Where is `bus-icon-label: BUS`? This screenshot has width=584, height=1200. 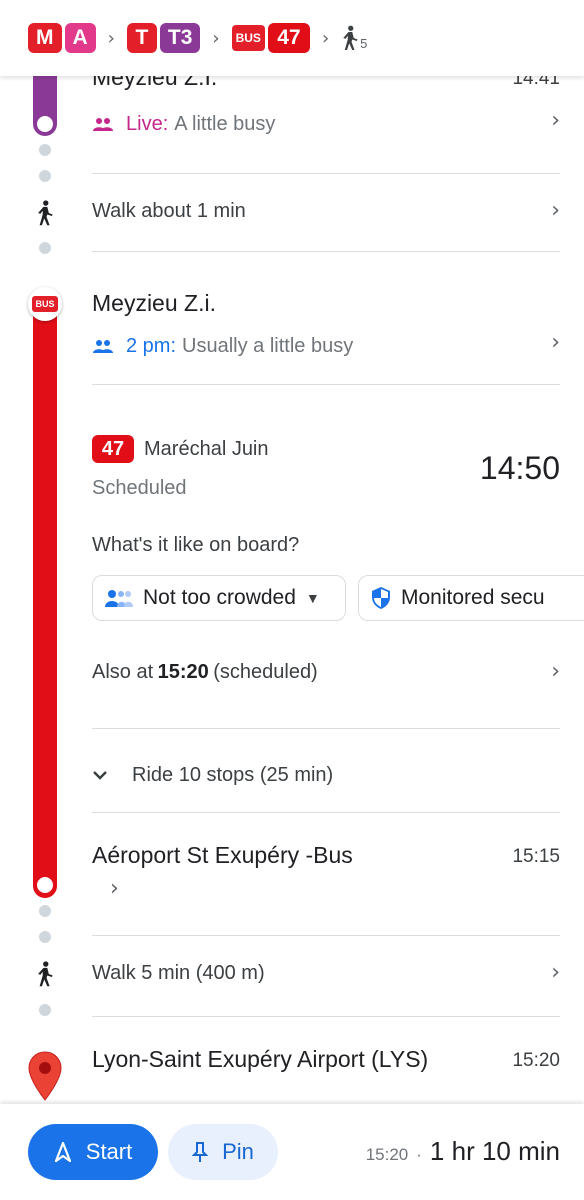
bus-icon-label: BUS is located at coordinates (45, 304).